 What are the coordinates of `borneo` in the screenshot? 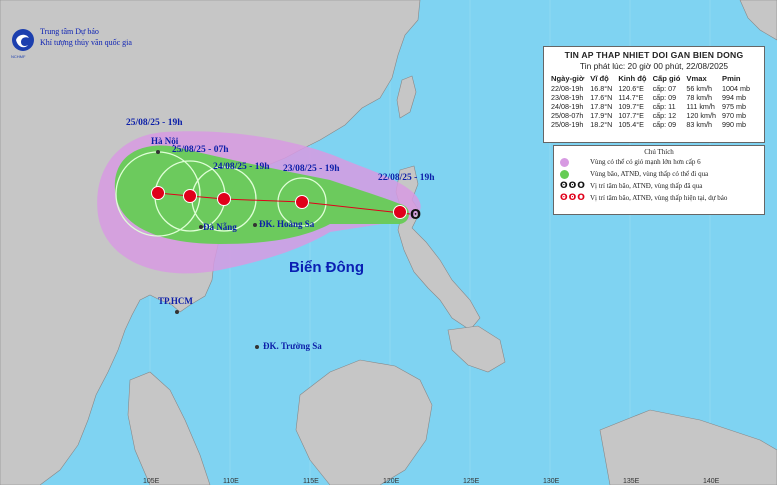 It's located at (364, 422).